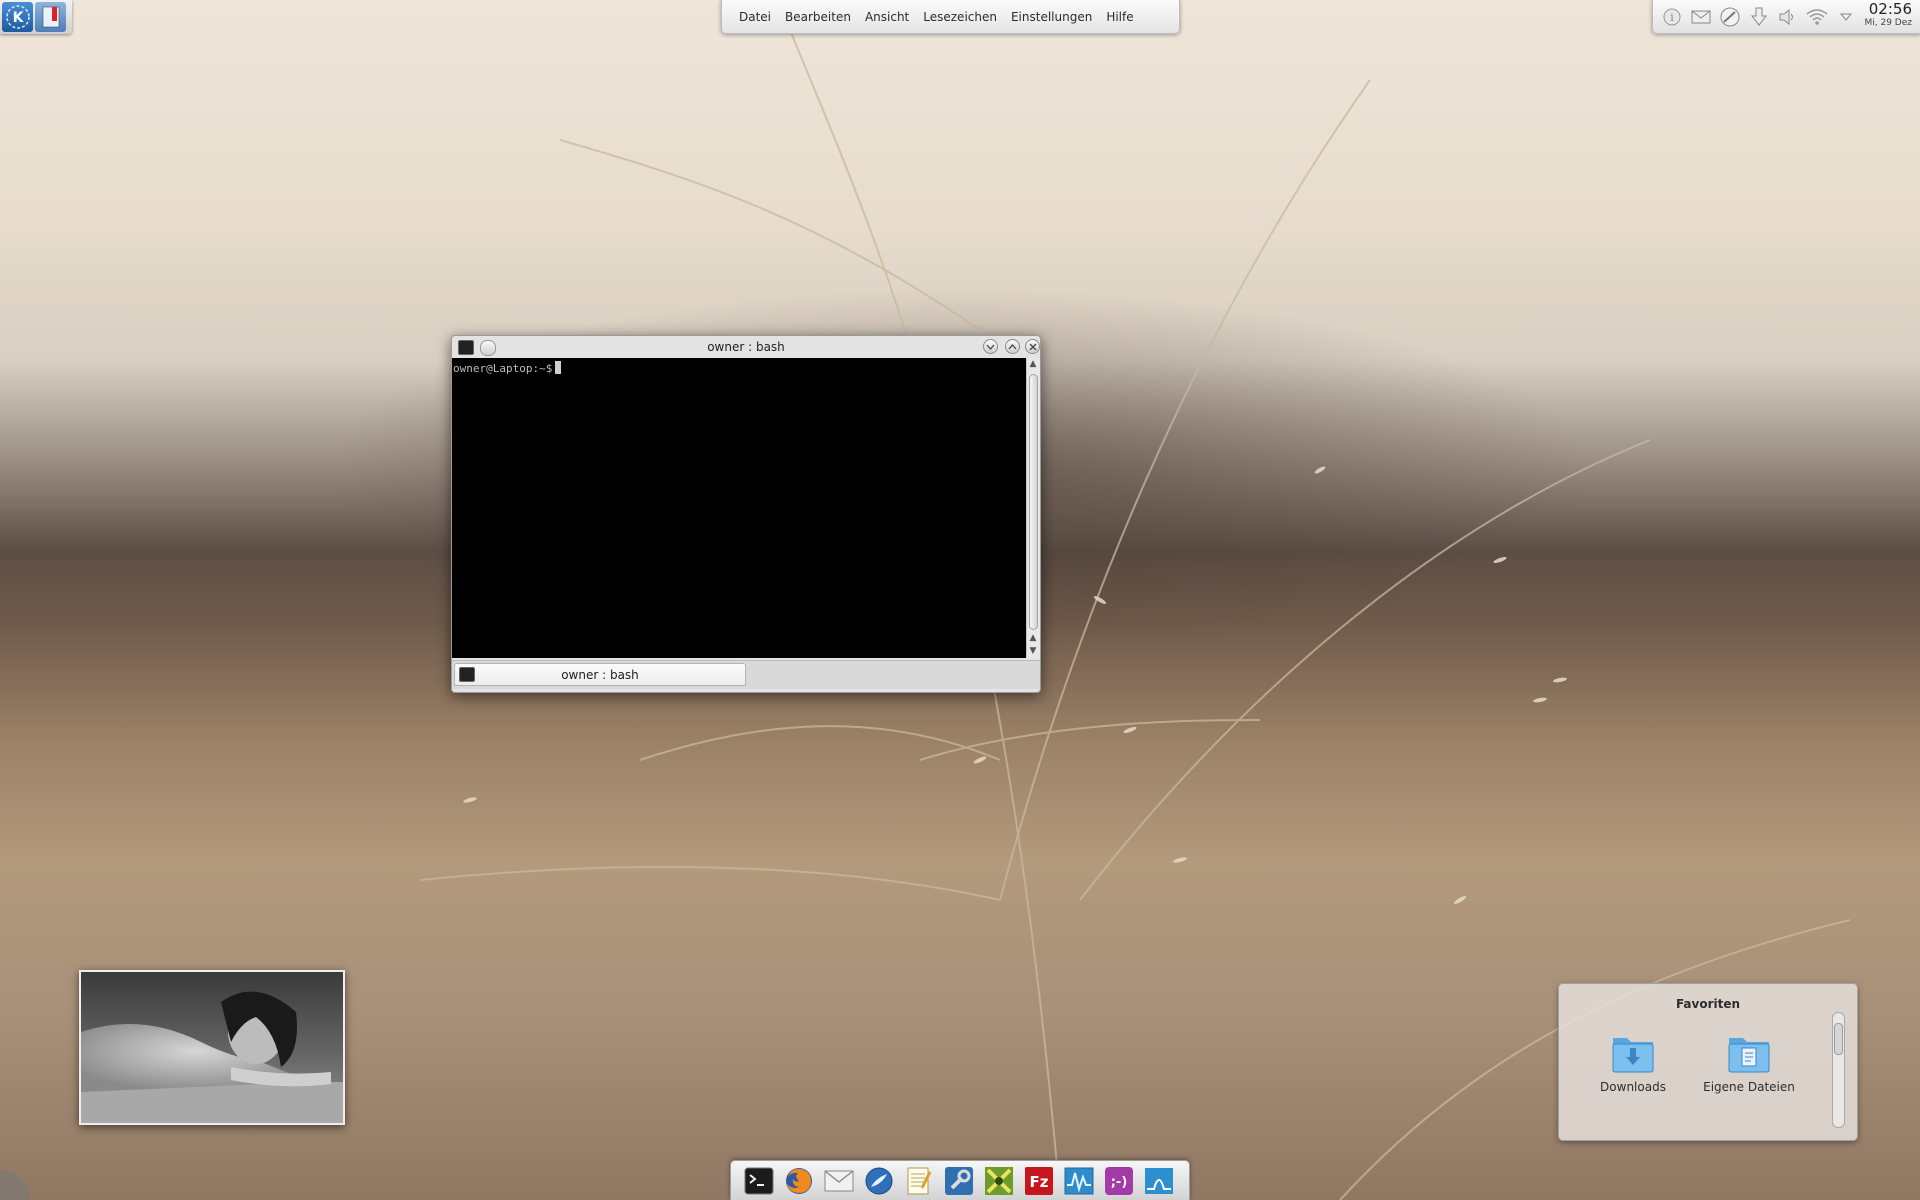 The width and height of the screenshot is (1920, 1200). I want to click on system-monitor-icon, so click(1079, 1180).